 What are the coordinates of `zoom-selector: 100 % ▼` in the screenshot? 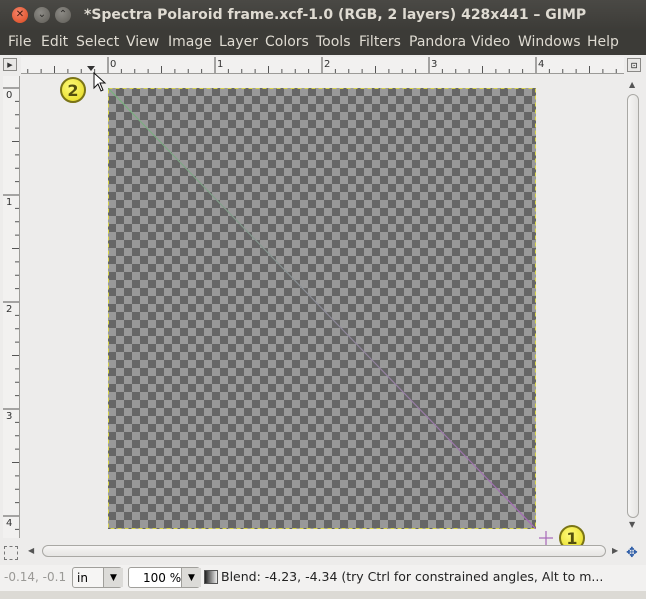 It's located at (164, 577).